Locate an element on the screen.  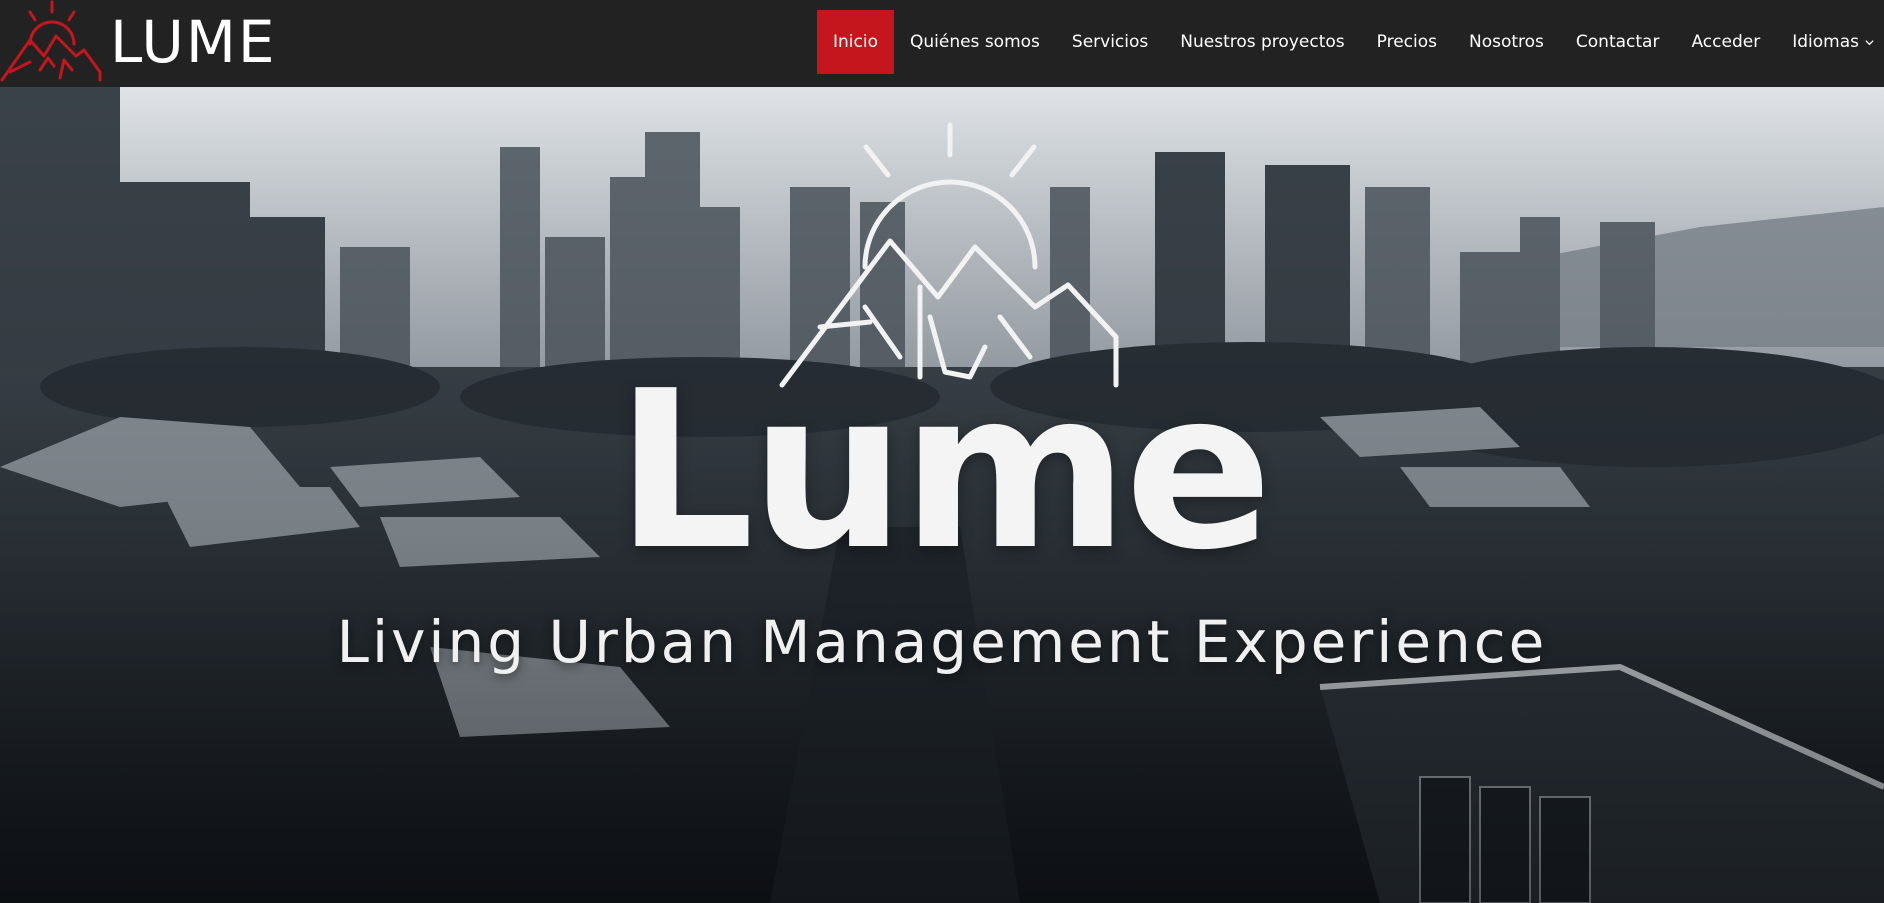
nav-item-label: Acceder is located at coordinates (1726, 42).